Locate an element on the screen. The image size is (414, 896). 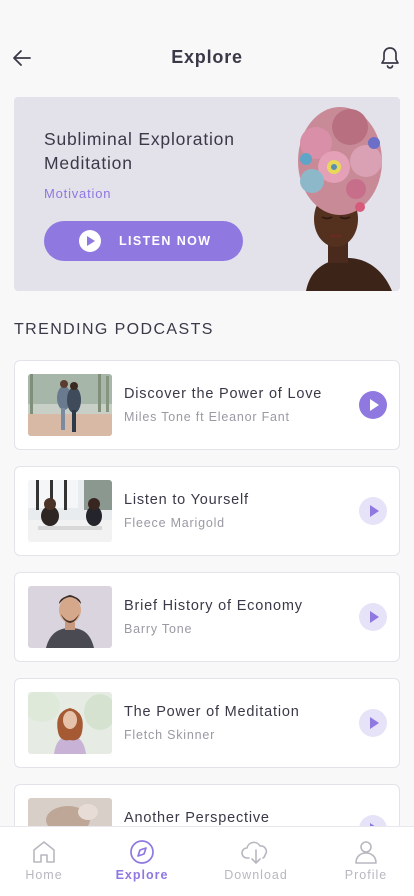
podcast-title: Another Perspective is located at coordinates (197, 818).